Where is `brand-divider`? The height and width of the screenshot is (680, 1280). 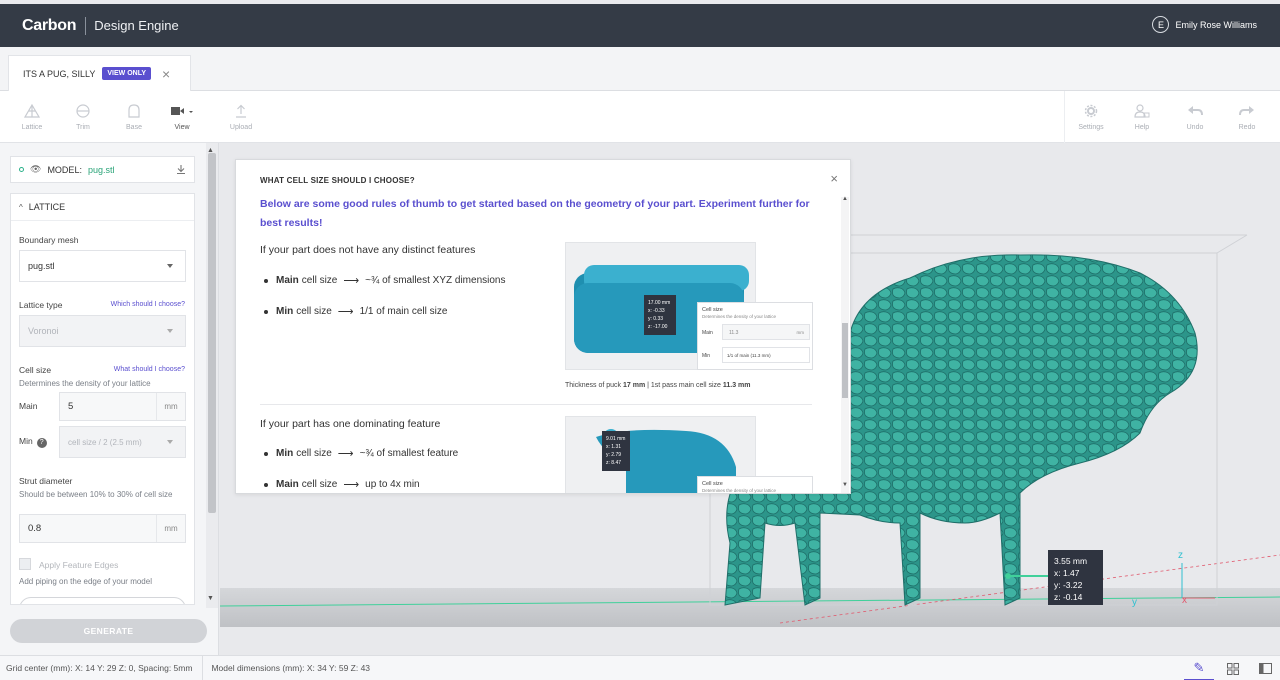
brand-divider is located at coordinates (86, 25).